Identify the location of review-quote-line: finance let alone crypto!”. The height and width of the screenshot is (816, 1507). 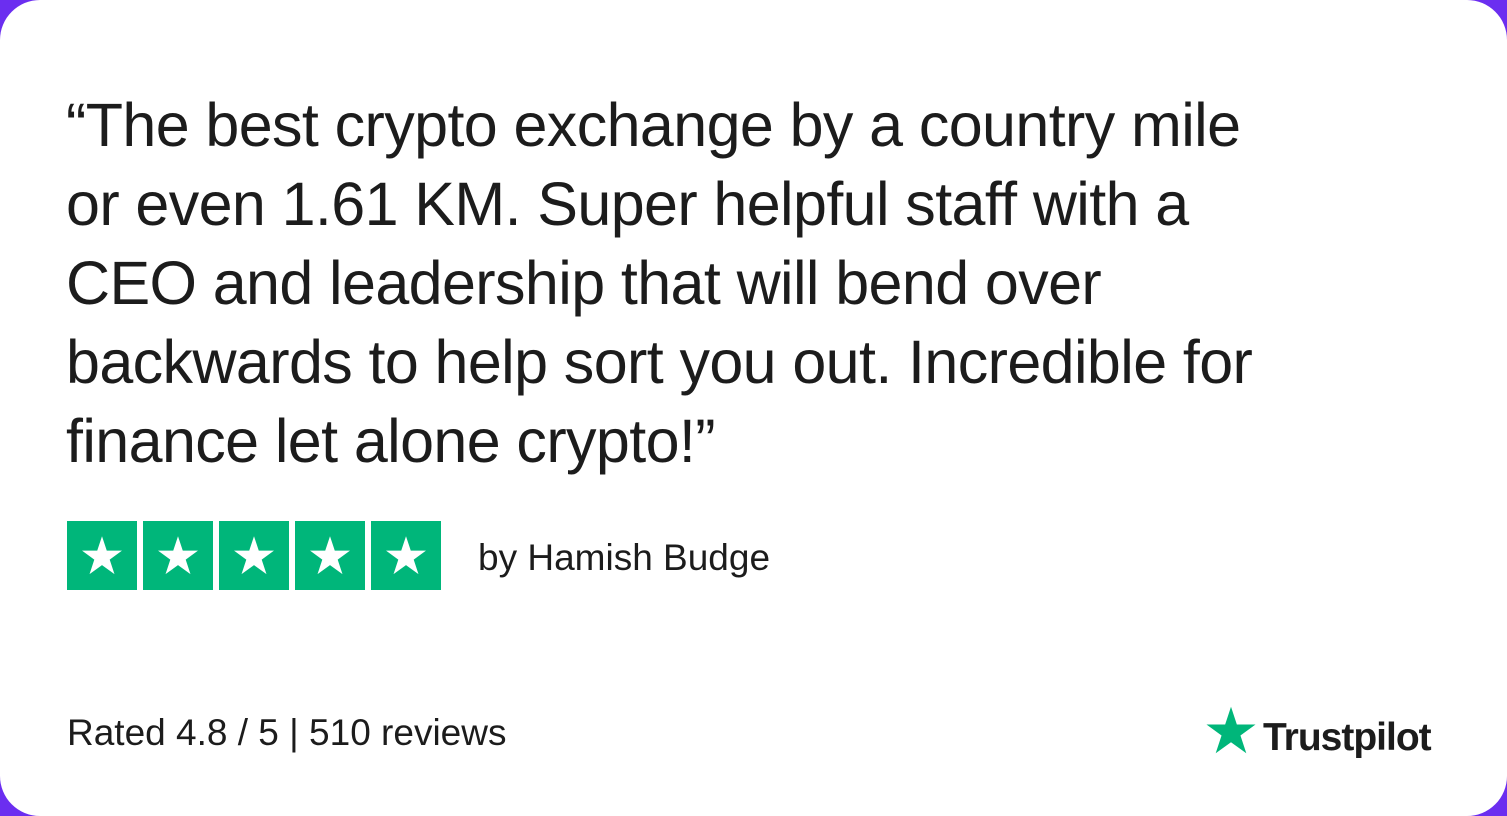
(391, 441).